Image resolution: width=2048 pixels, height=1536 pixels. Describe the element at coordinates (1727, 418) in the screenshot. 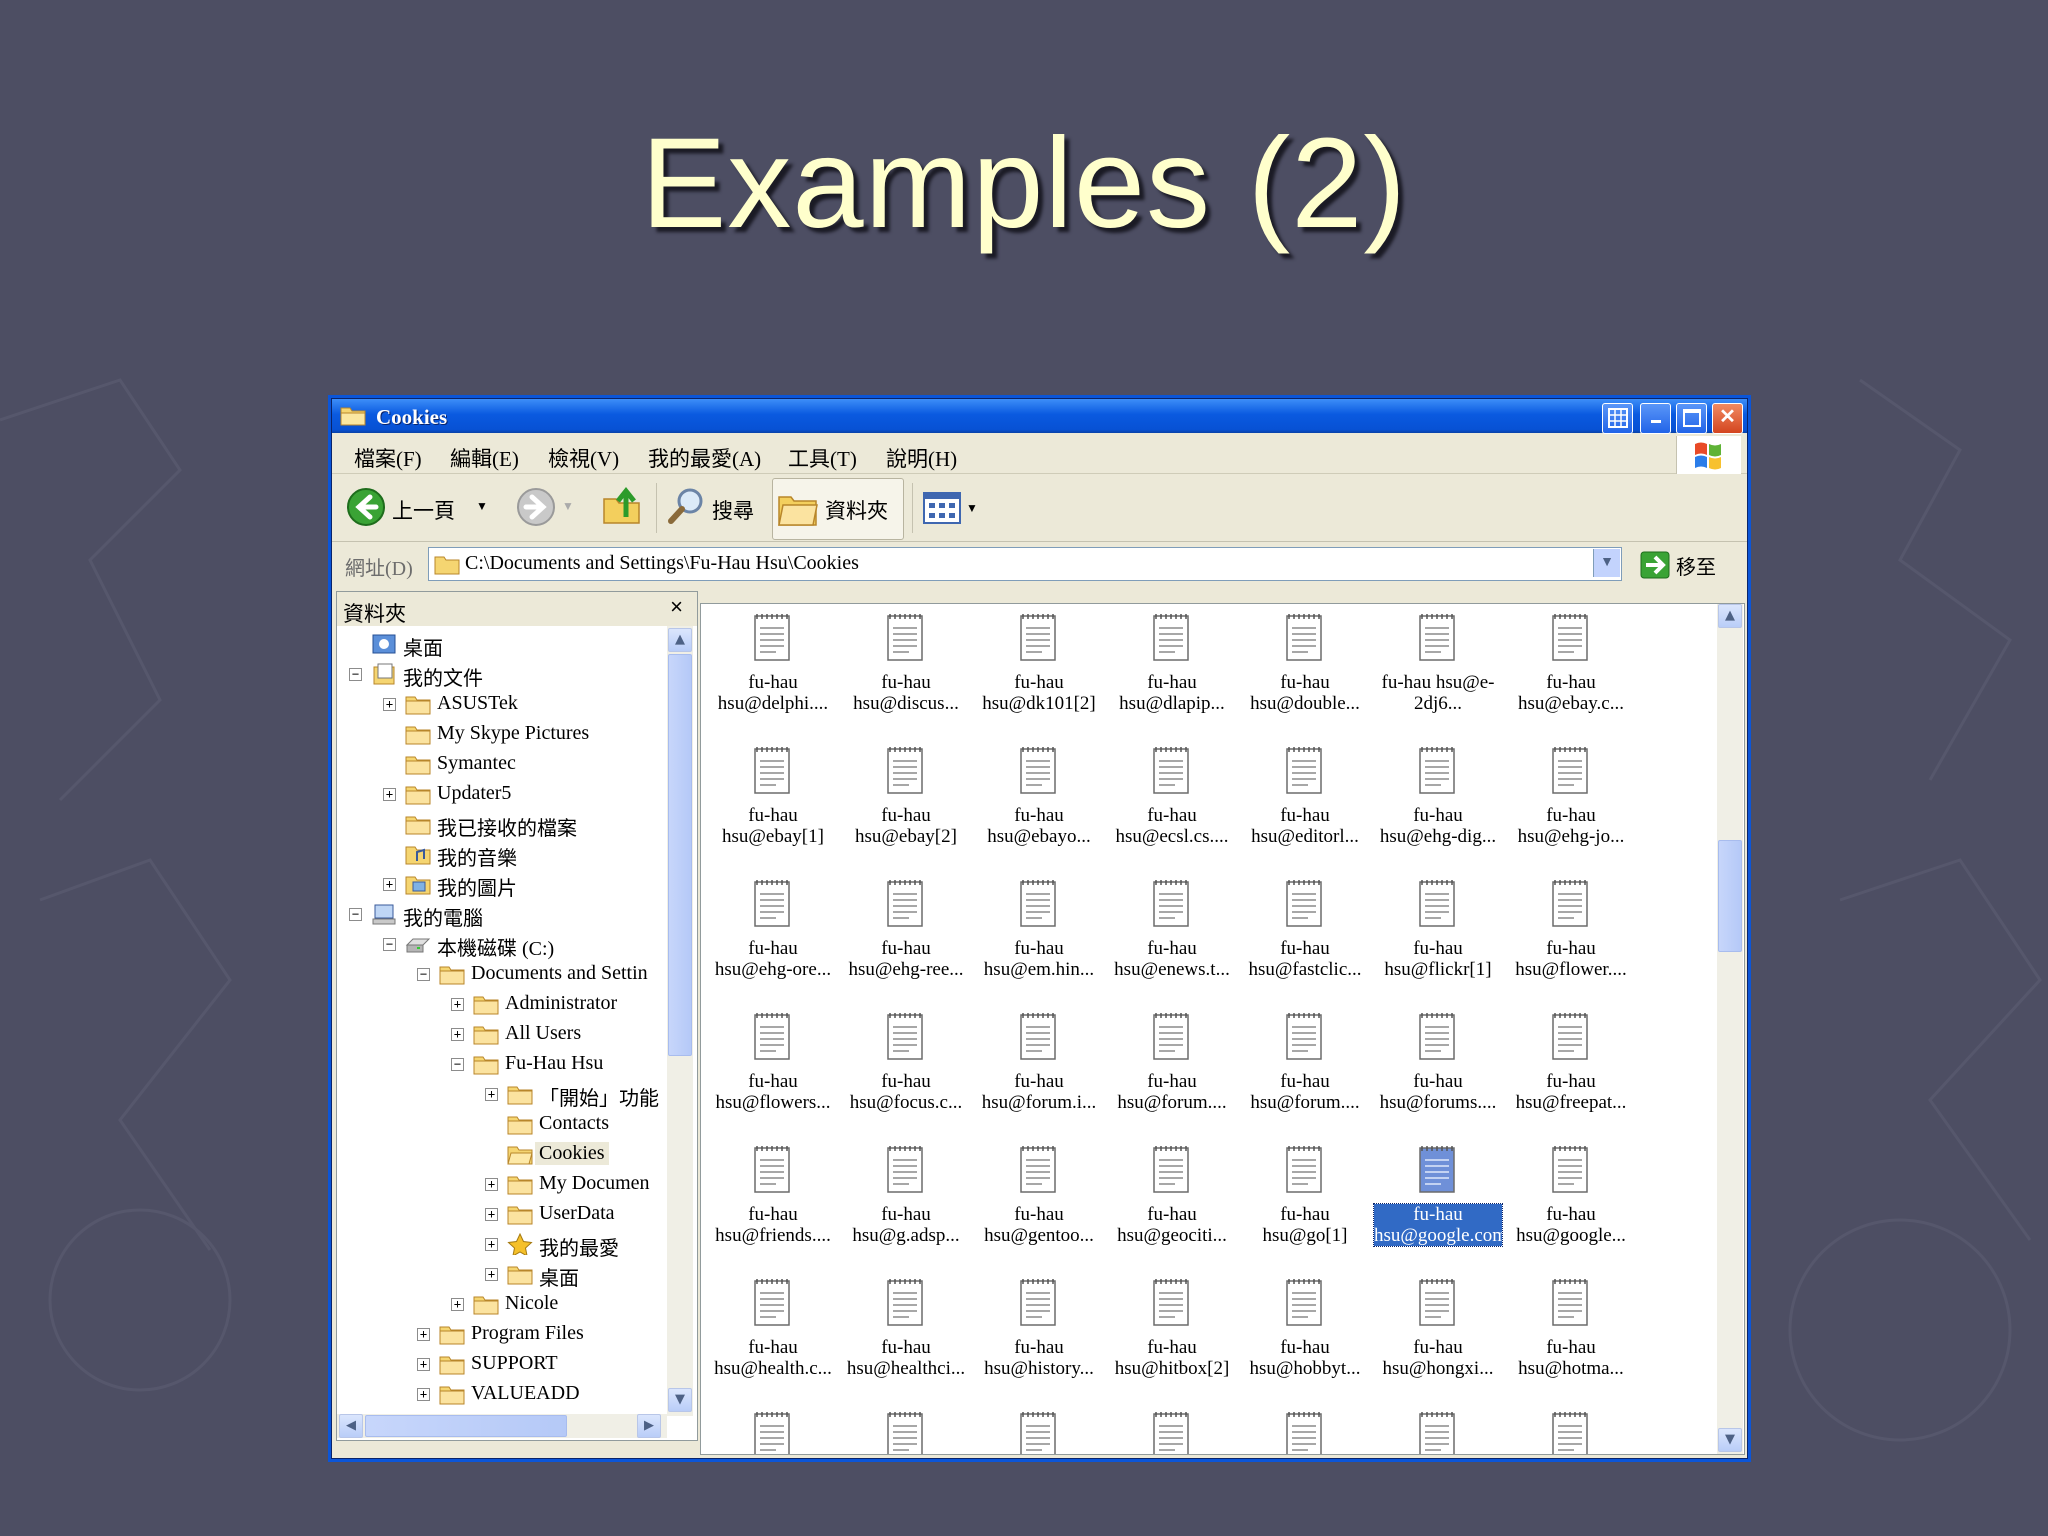

I see `close-button: ✕` at that location.